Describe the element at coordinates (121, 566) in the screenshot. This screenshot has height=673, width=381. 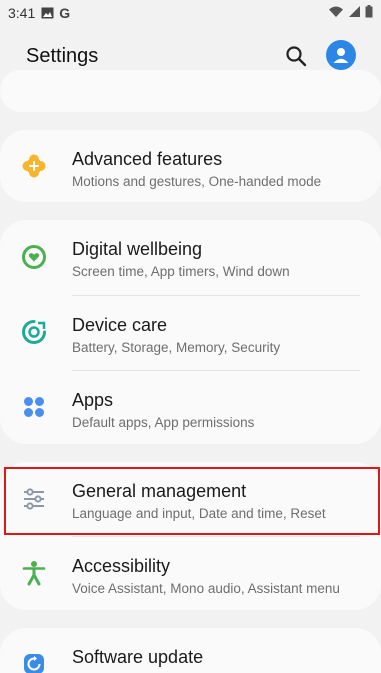
I see `item-label: Accessibility` at that location.